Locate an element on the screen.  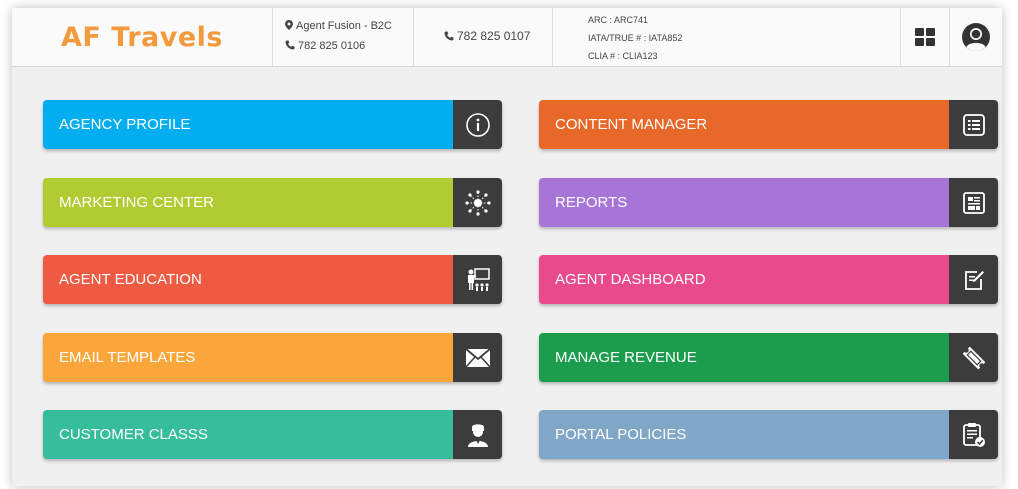
agent-name-line: Agent Fusion - B2C is located at coordinates (338, 26).